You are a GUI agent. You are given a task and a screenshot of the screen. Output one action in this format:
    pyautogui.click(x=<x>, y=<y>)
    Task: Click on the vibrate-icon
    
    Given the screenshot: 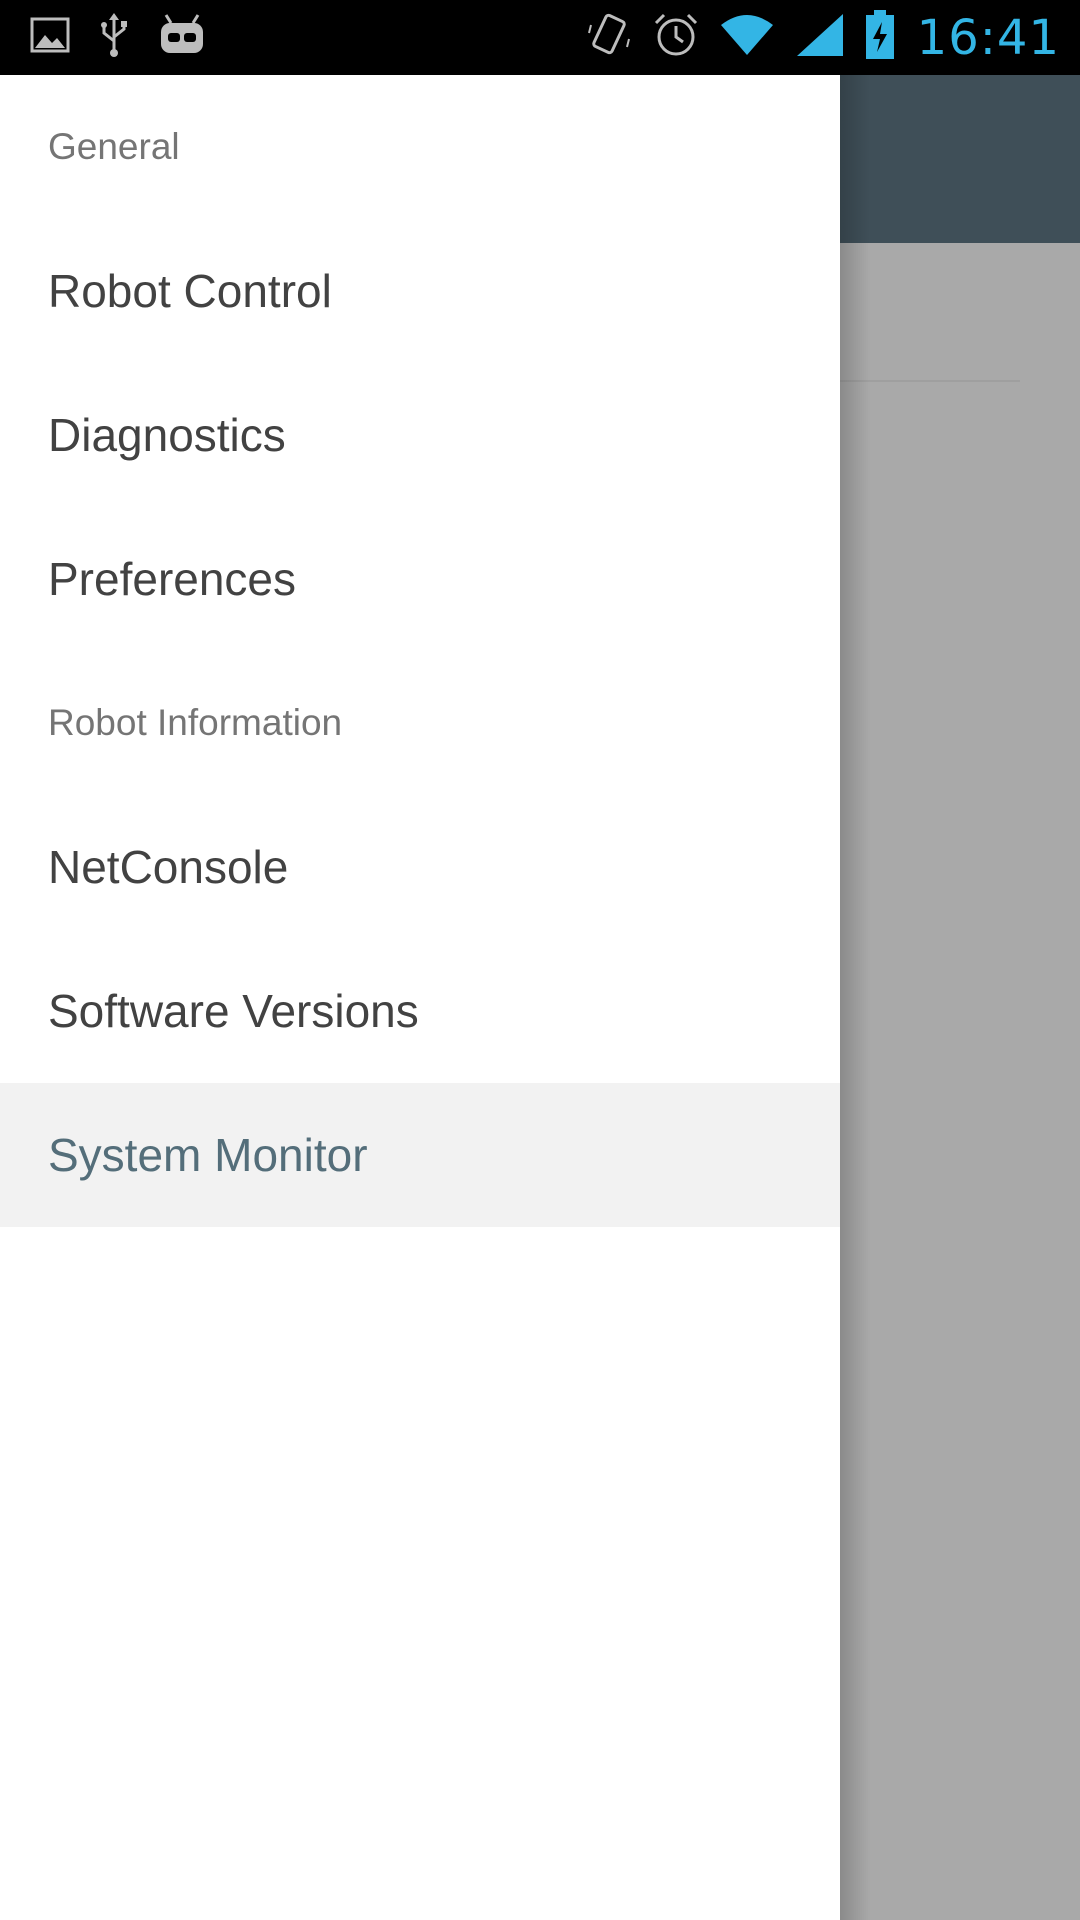 What is the action you would take?
    pyautogui.click(x=610, y=37)
    